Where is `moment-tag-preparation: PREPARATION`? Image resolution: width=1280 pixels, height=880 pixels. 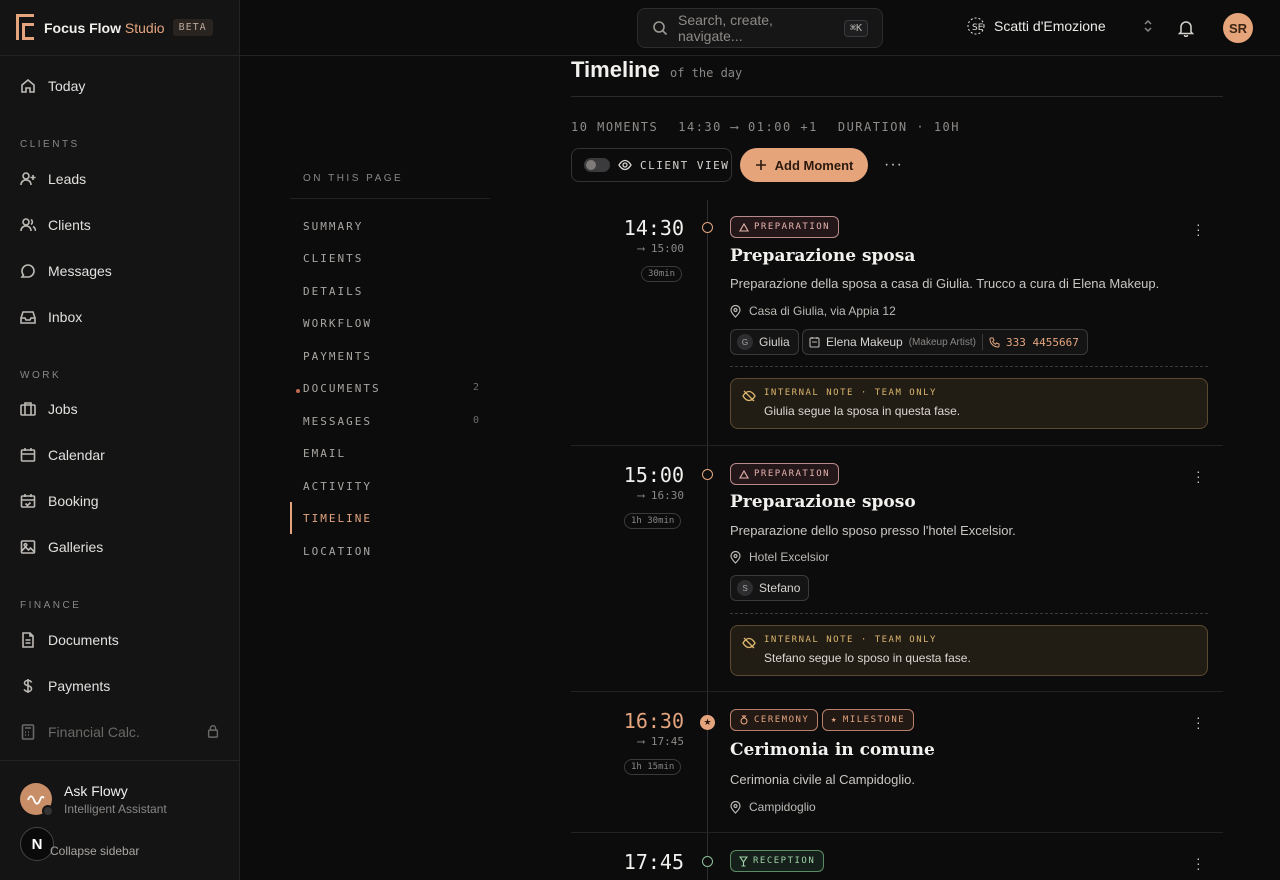
moment-tag-preparation: PREPARATION is located at coordinates (785, 474).